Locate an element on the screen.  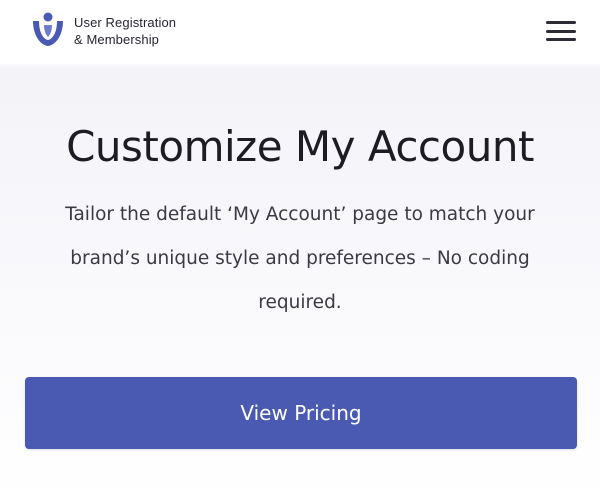
site-header: User Registration & Membership is located at coordinates (300, 32).